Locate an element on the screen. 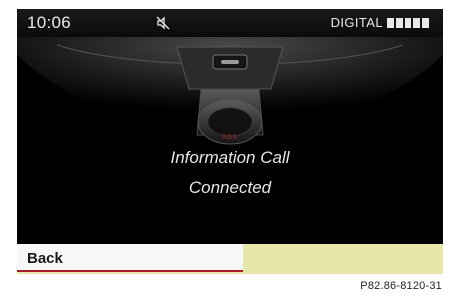 Image resolution: width=458 pixels, height=301 pixels. call-type-text: Information Call is located at coordinates (230, 157).